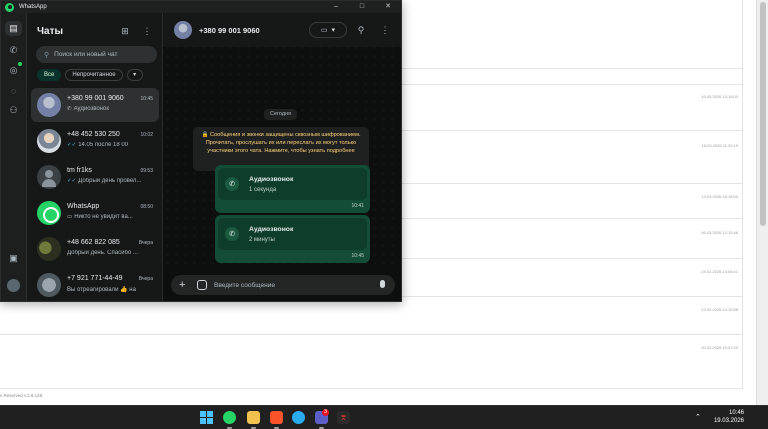 Image resolution: width=768 pixels, height=429 pixels. Describe the element at coordinates (49, 75) in the screenshot. I see `filter-all: Все` at that location.